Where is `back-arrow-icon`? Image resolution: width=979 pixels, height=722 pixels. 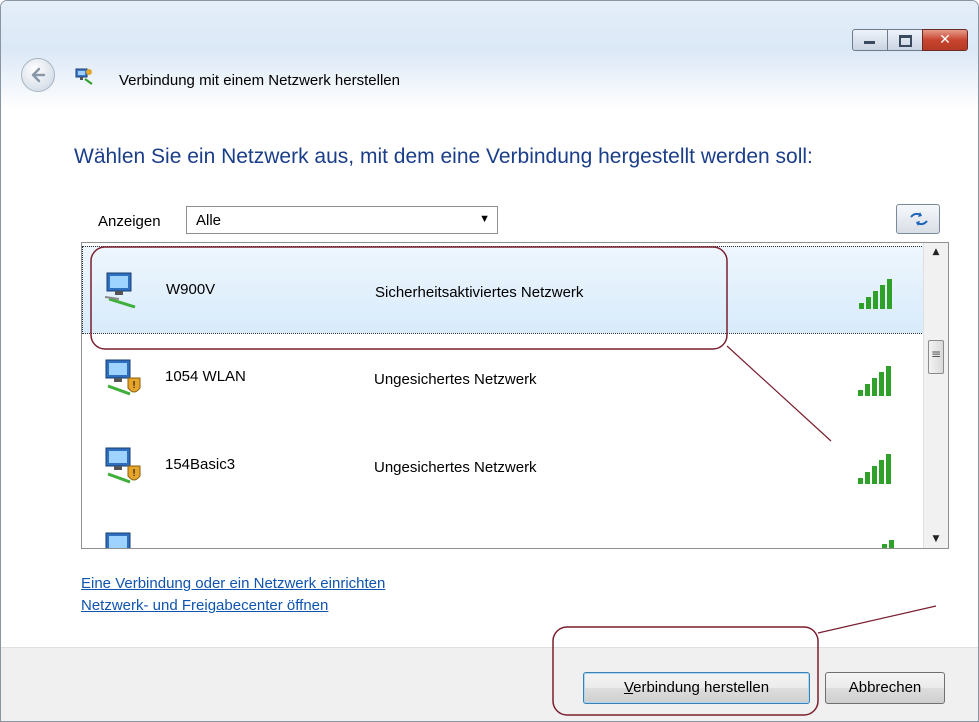 back-arrow-icon is located at coordinates (38, 75).